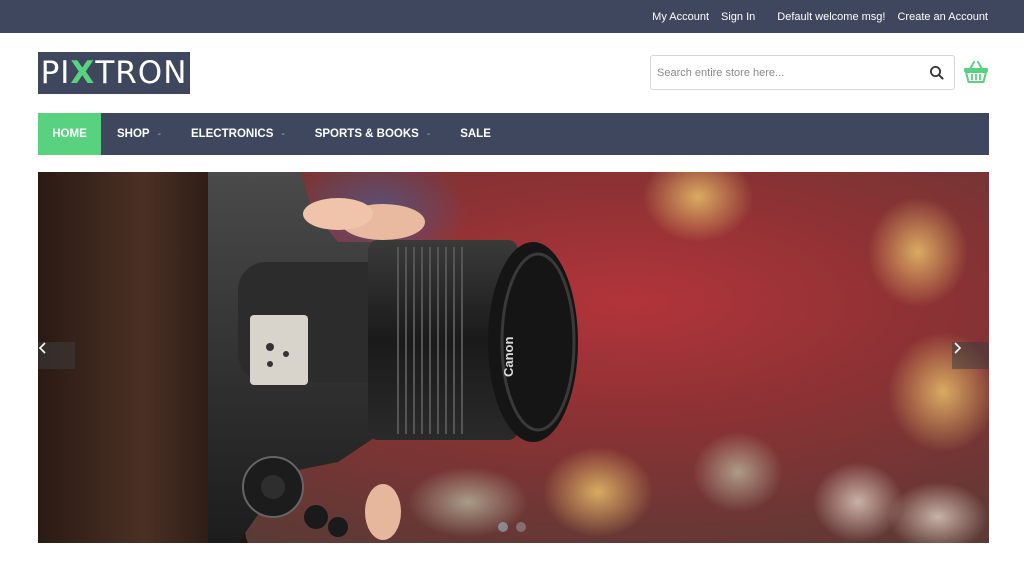 The height and width of the screenshot is (562, 1024). What do you see at coordinates (831, 16) in the screenshot?
I see `welcome-message: Default welcome msg!` at bounding box center [831, 16].